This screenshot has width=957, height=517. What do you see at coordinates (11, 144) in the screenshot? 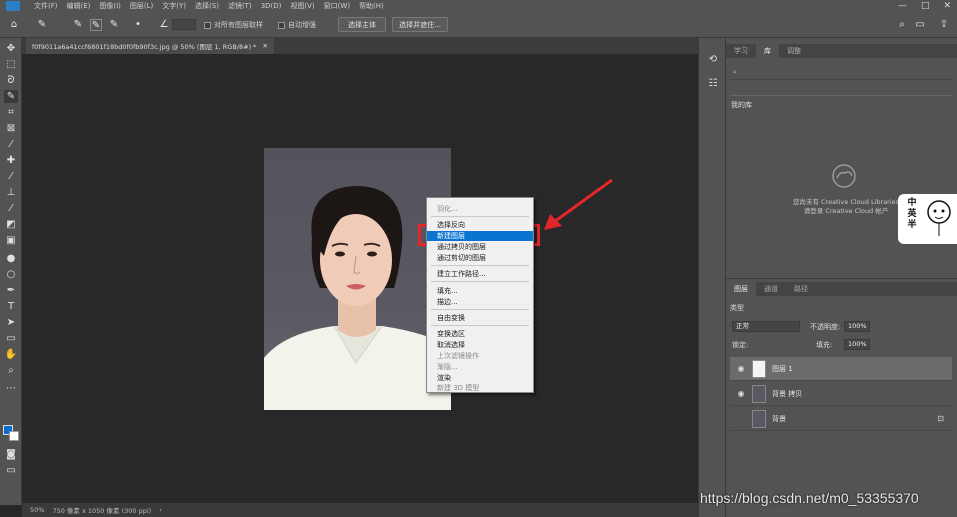
I see `eyedropper-tool-icon: ⁄` at bounding box center [11, 144].